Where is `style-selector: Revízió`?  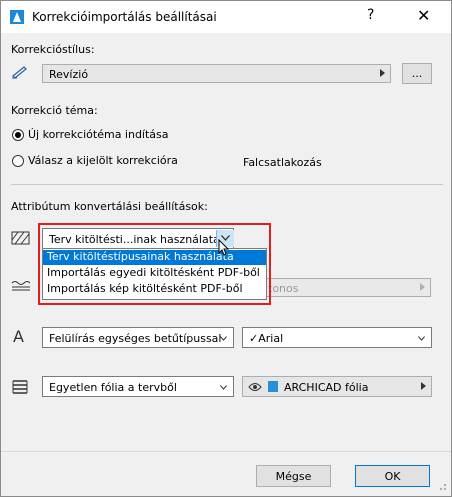
style-selector: Revízió is located at coordinates (216, 73).